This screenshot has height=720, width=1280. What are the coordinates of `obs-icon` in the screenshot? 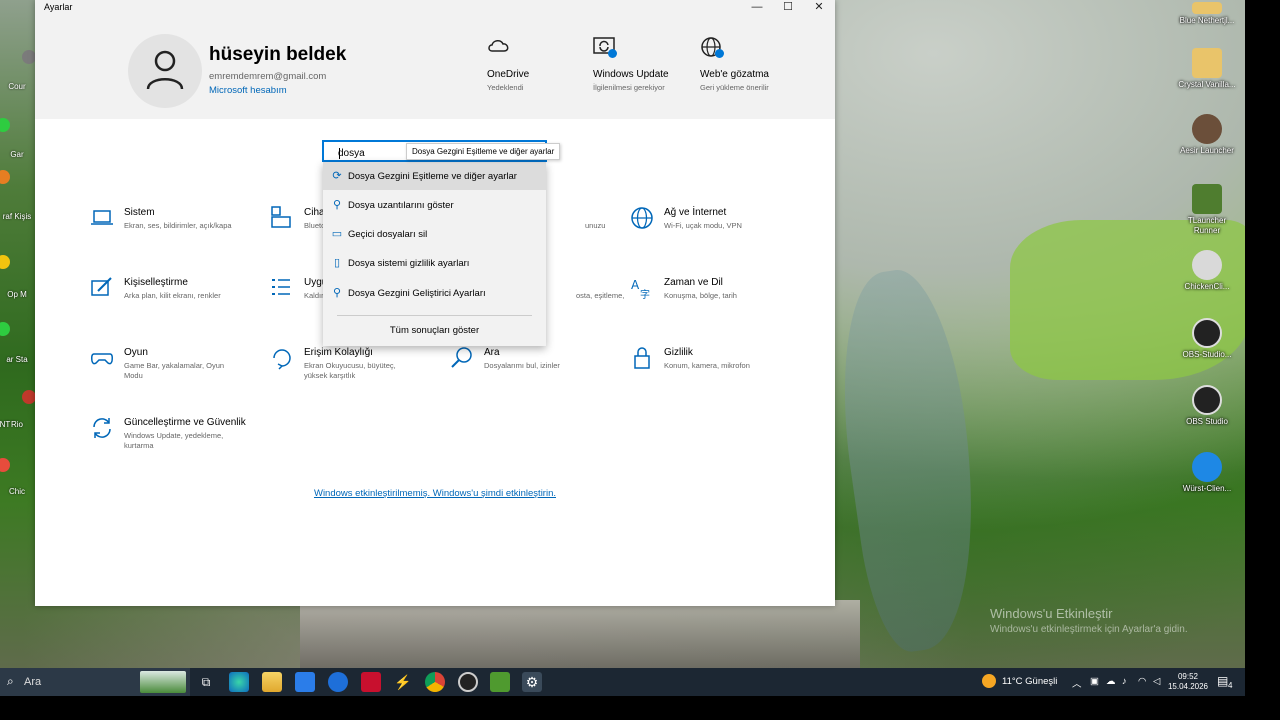 It's located at (468, 682).